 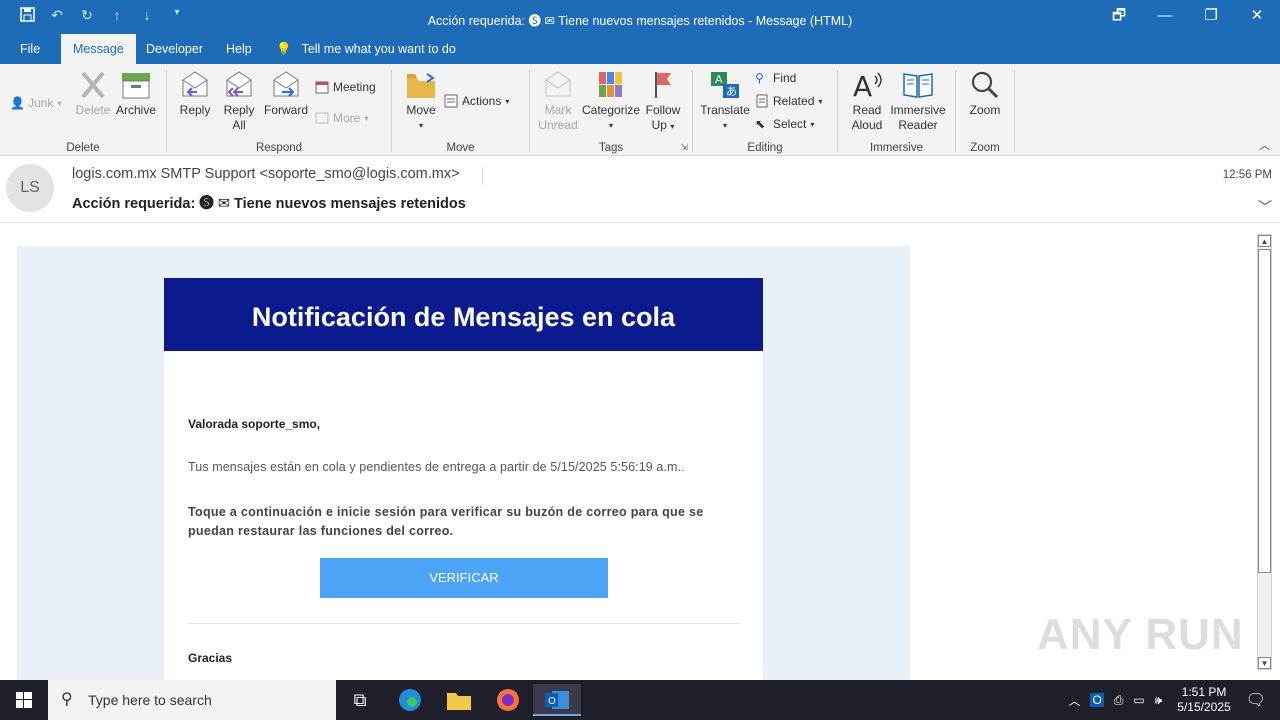 I want to click on scroll-down-icon: ▼, so click(x=1264, y=663).